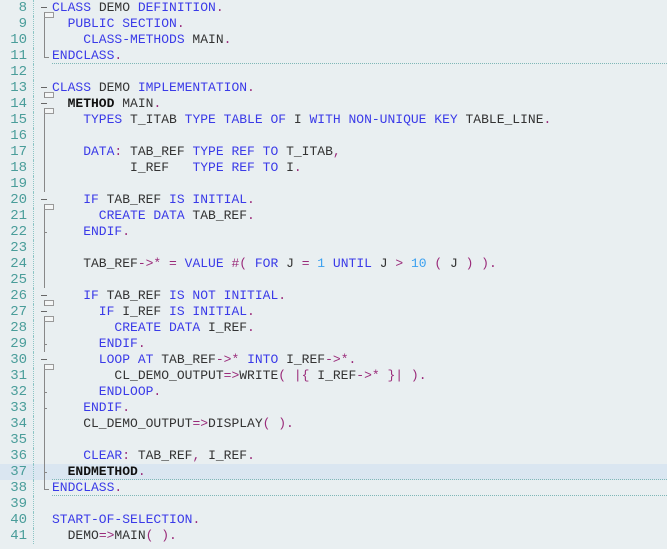 The height and width of the screenshot is (549, 667). What do you see at coordinates (176, 7) in the screenshot?
I see `keyword-token: DEFINITION` at bounding box center [176, 7].